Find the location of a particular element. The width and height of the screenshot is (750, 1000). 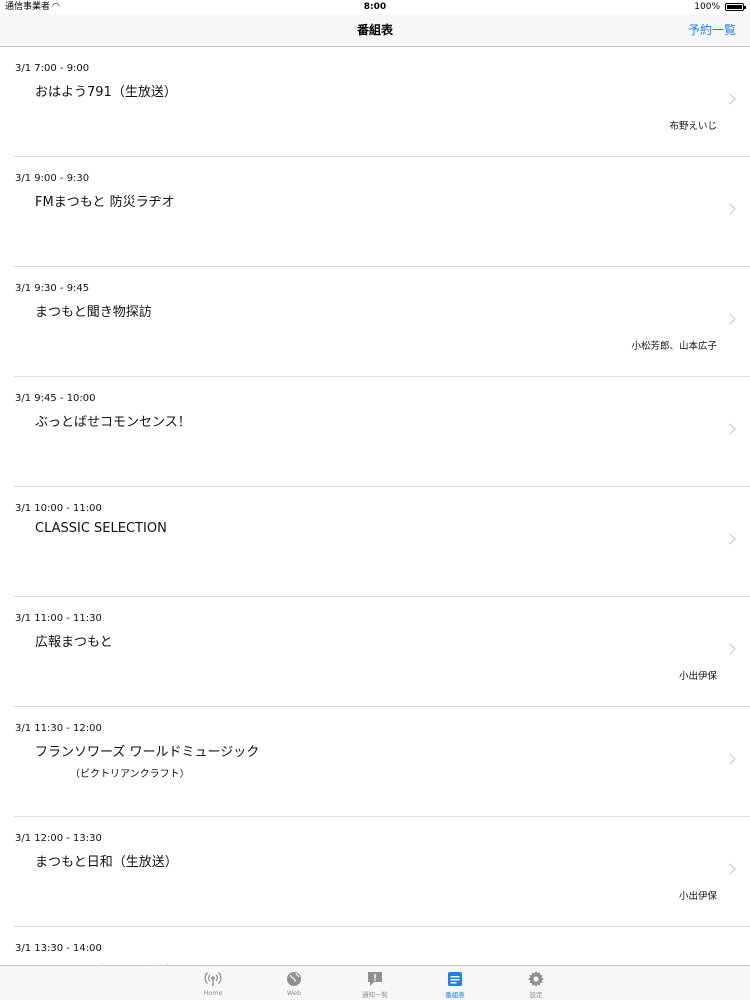

schedule-icon is located at coordinates (455, 979).